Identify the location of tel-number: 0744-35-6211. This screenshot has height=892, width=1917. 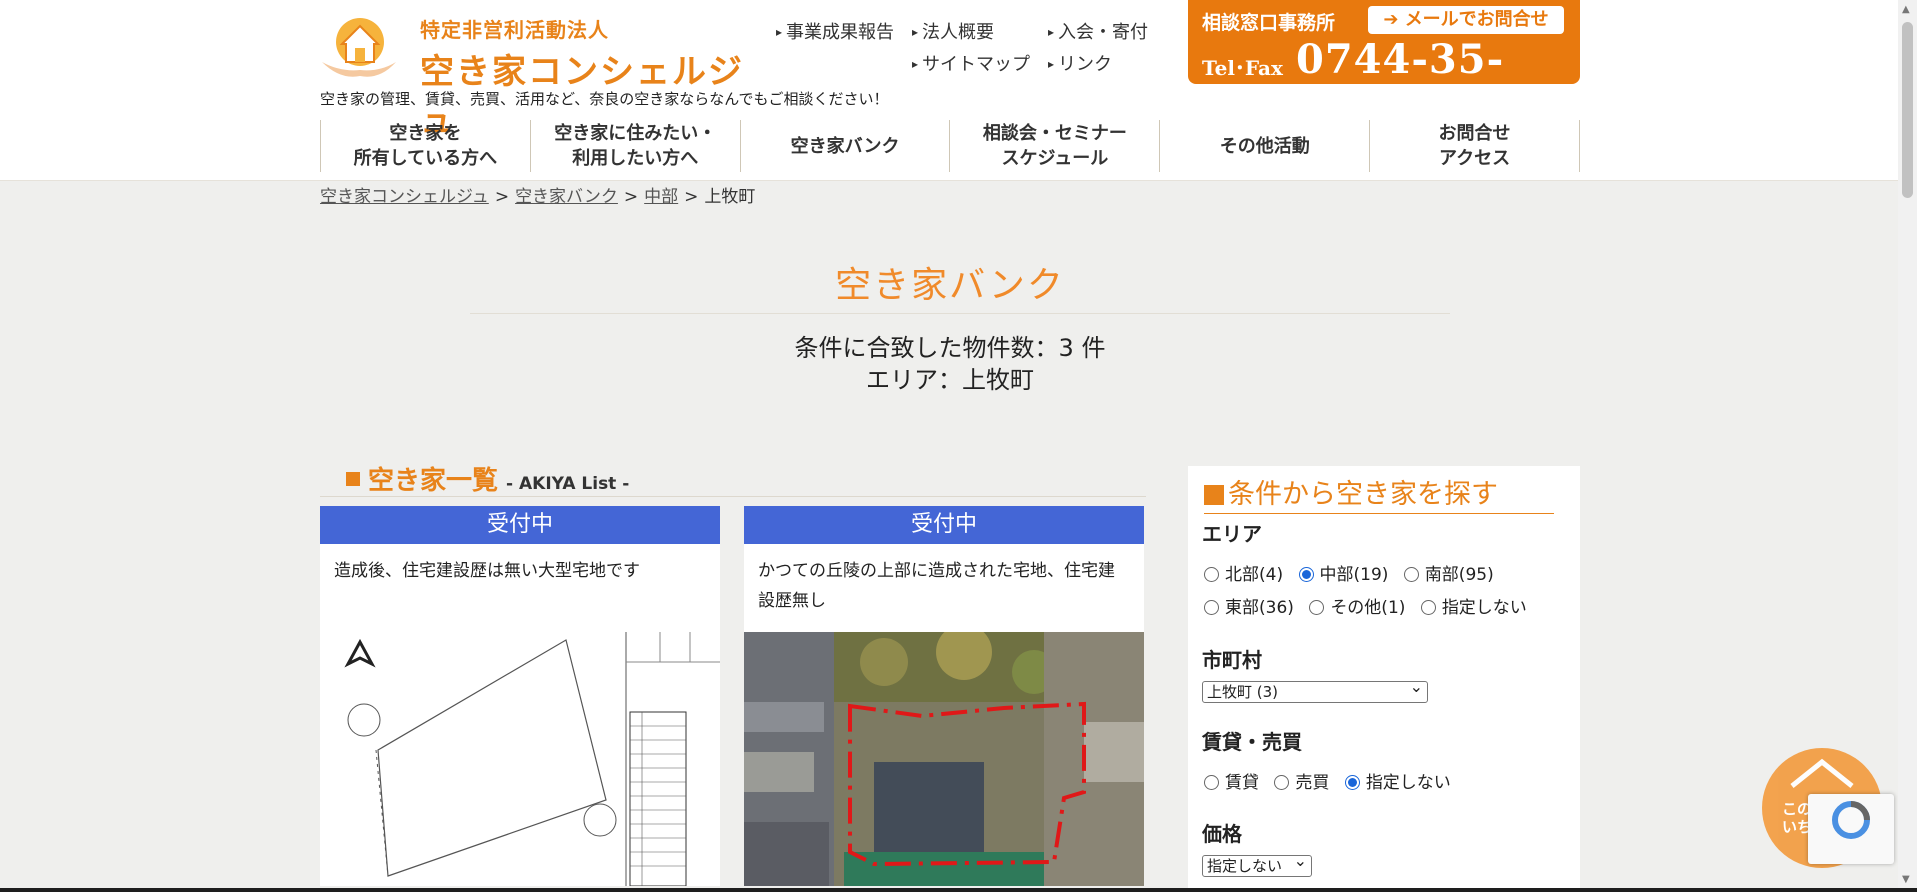
(1400, 83).